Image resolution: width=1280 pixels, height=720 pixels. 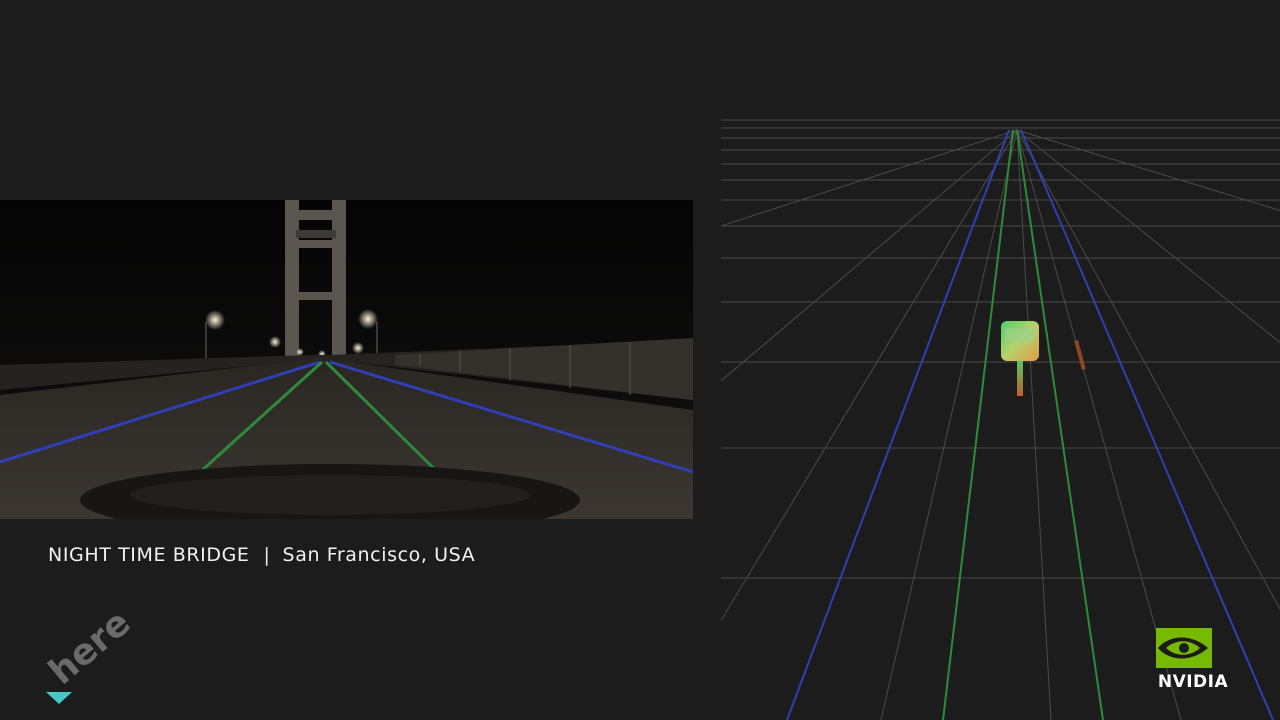 What do you see at coordinates (1184, 648) in the screenshot?
I see `nvidia-eye-icon` at bounding box center [1184, 648].